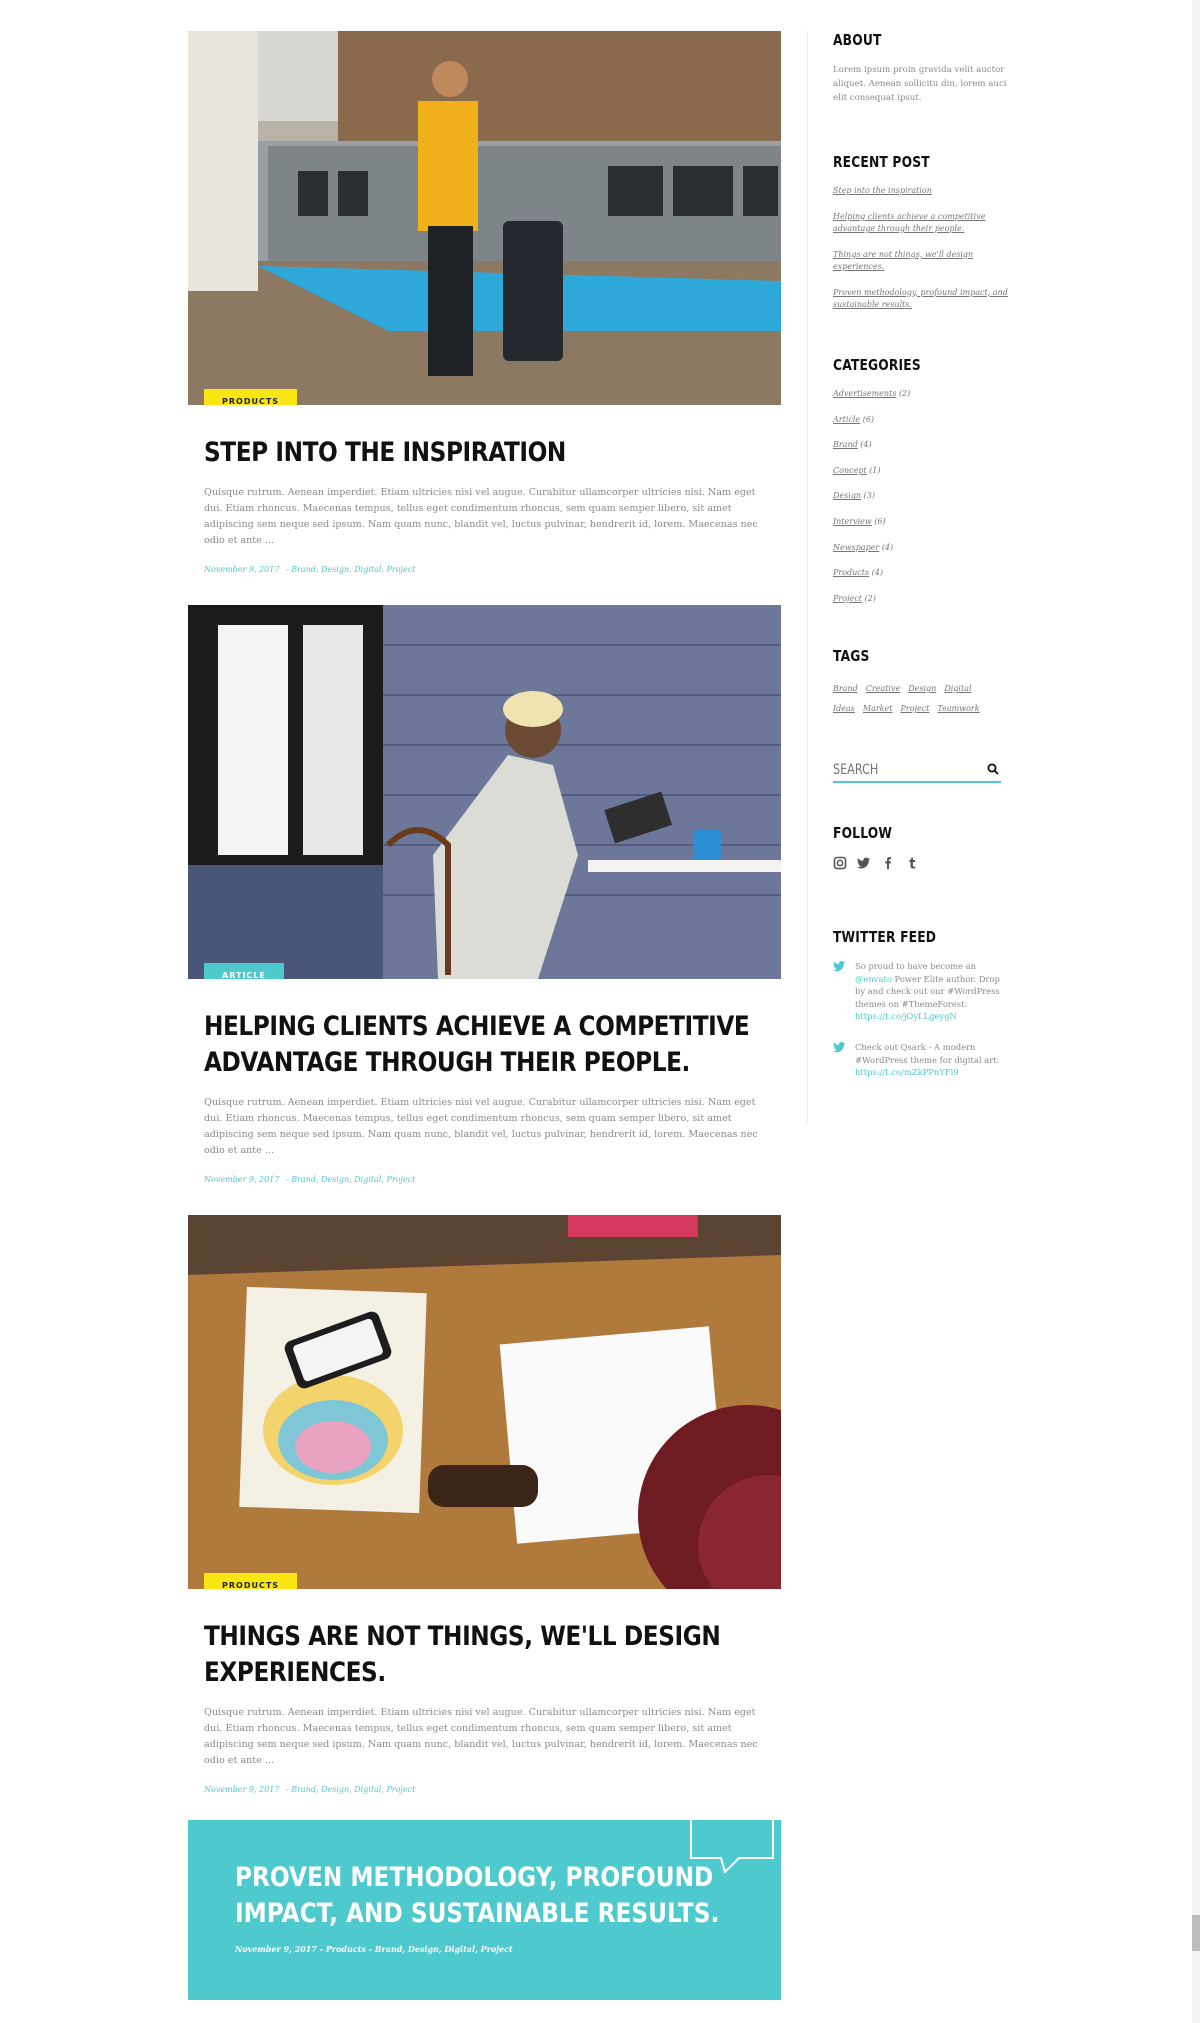 The image size is (1200, 2023). I want to click on tag-link: Ideas, so click(844, 709).